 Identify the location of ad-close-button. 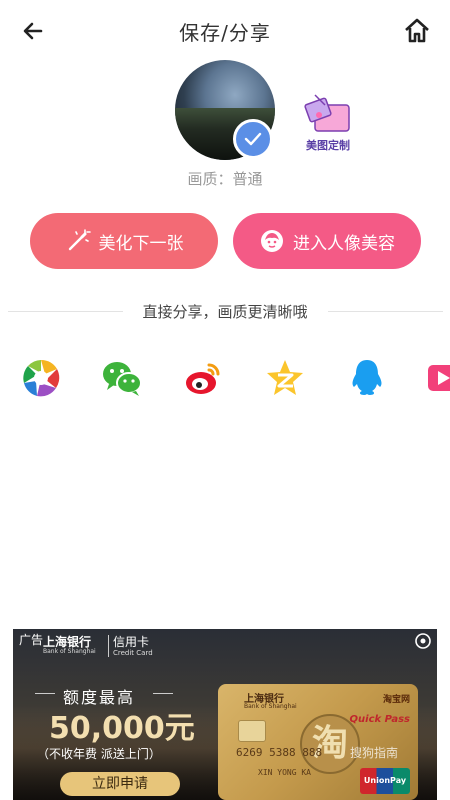
(423, 641).